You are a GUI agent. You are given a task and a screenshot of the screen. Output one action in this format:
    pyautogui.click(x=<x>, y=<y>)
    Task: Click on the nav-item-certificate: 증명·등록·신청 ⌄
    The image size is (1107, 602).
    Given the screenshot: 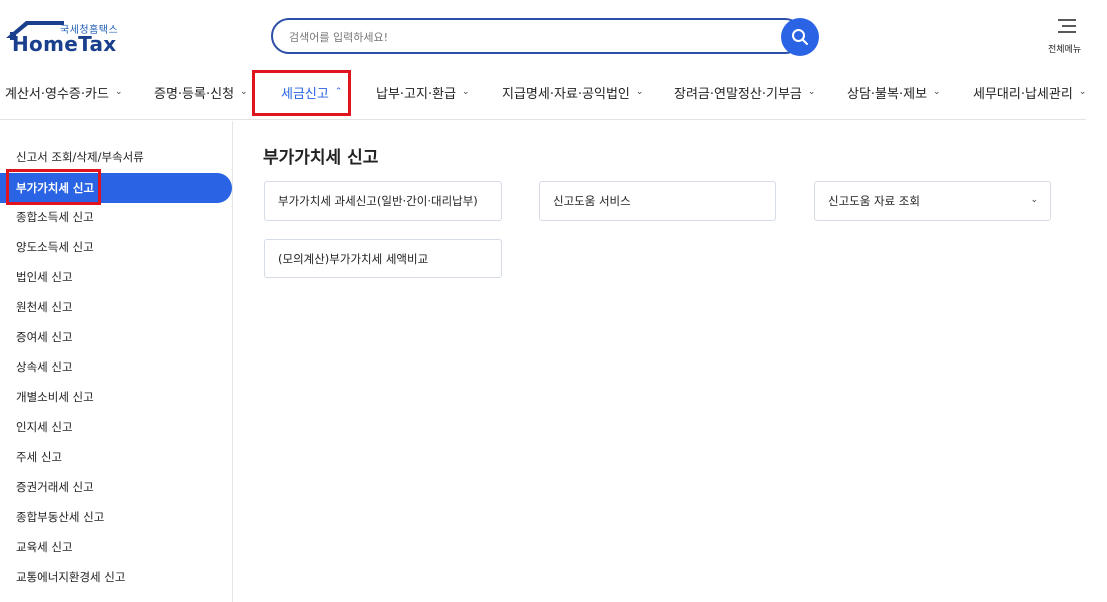 What is the action you would take?
    pyautogui.click(x=201, y=92)
    